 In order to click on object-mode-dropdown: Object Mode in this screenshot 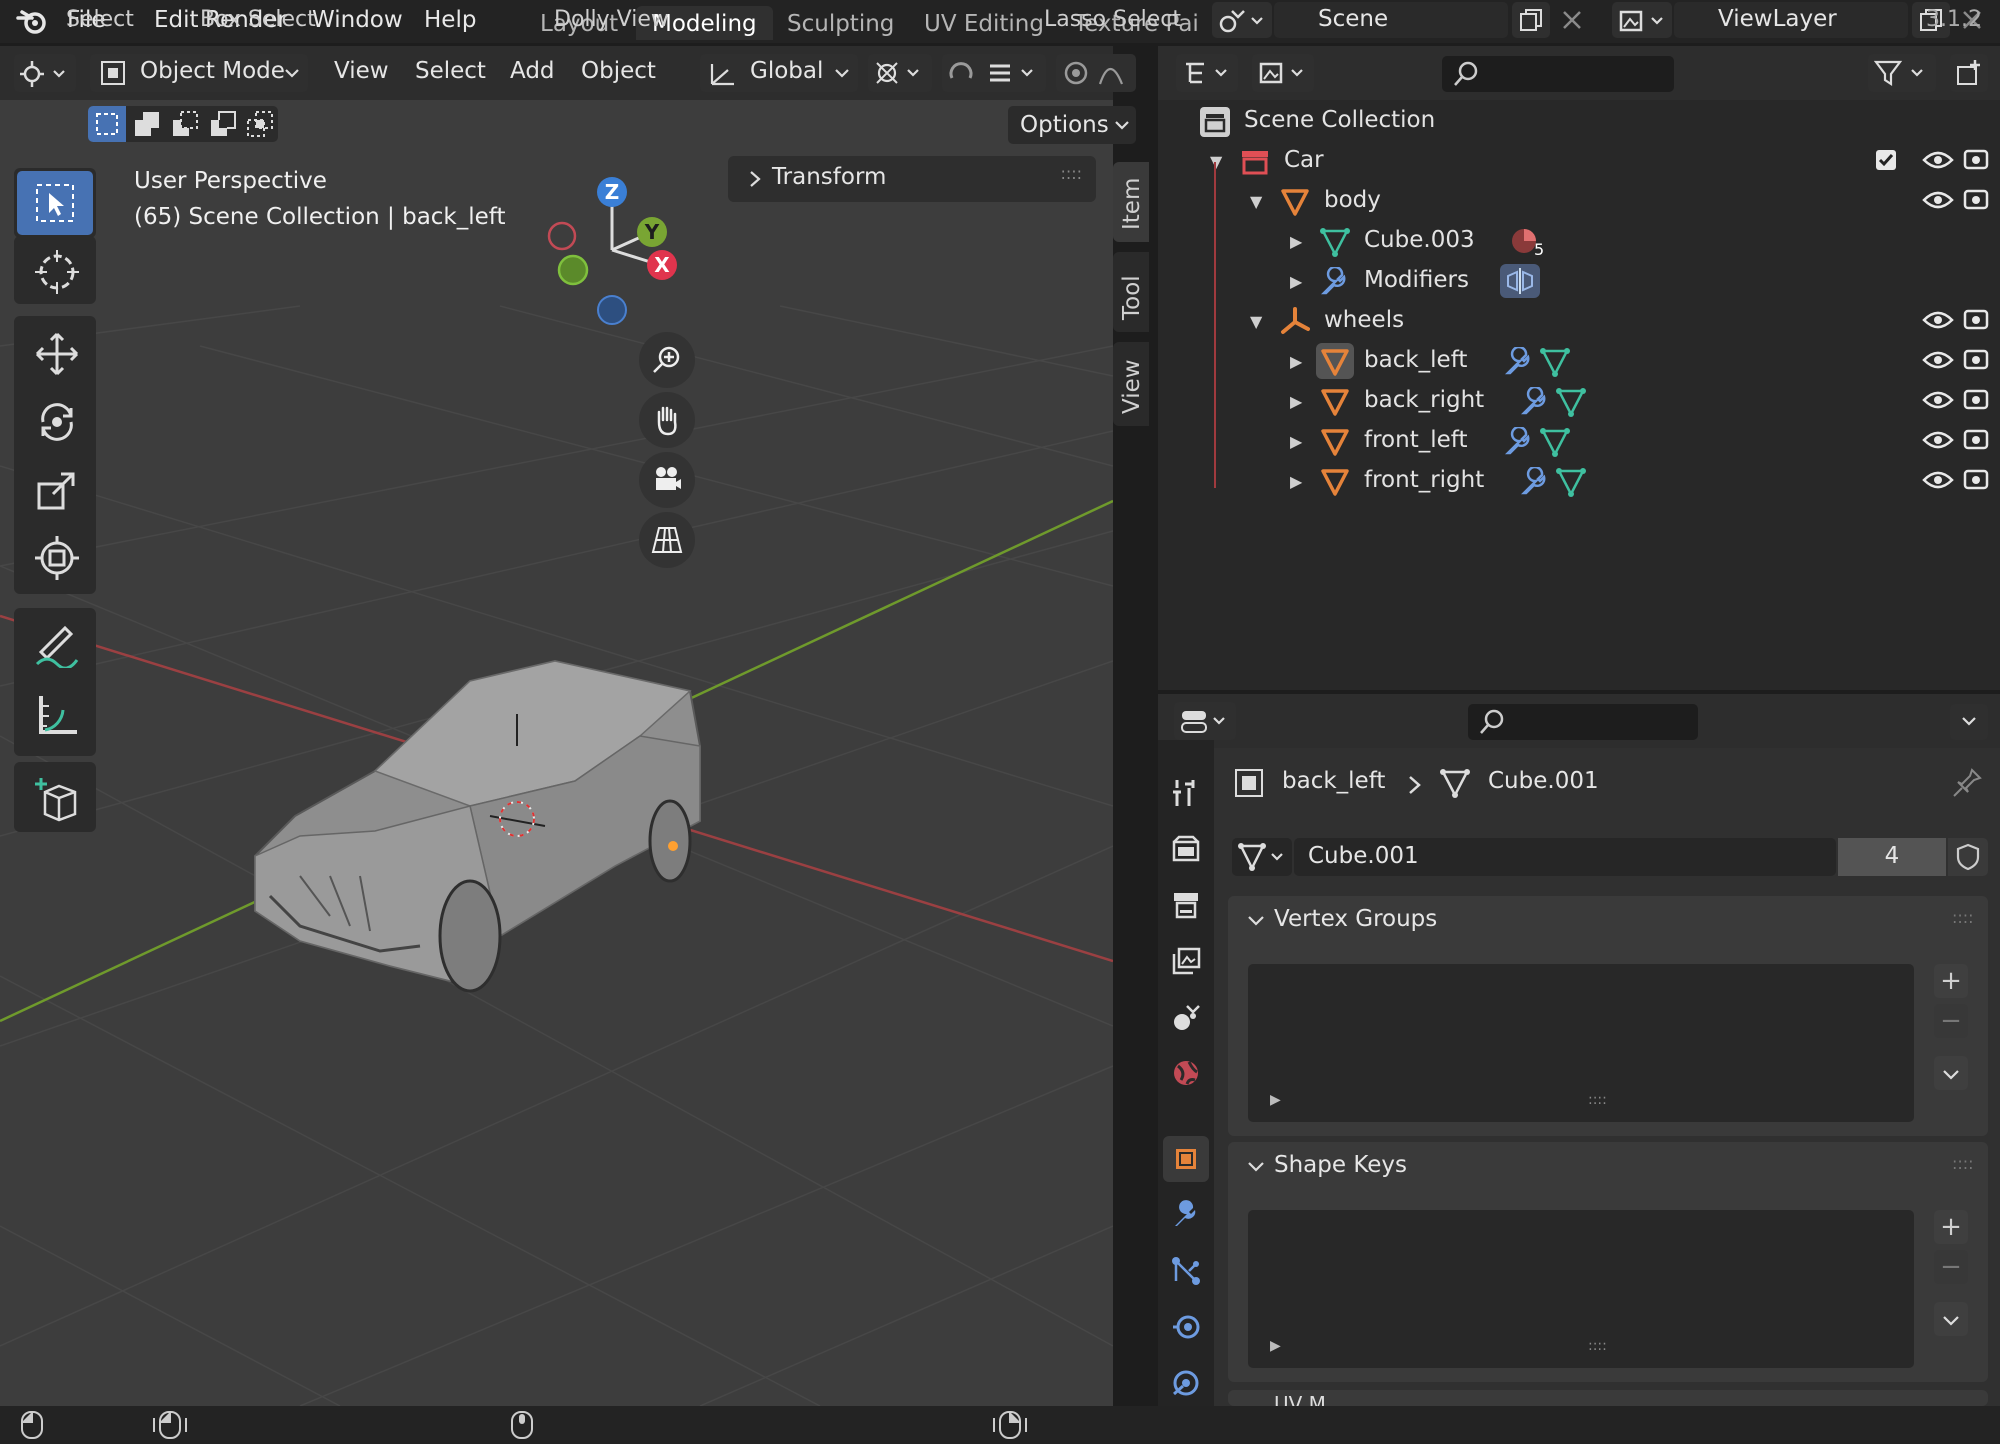, I will do `click(199, 73)`.